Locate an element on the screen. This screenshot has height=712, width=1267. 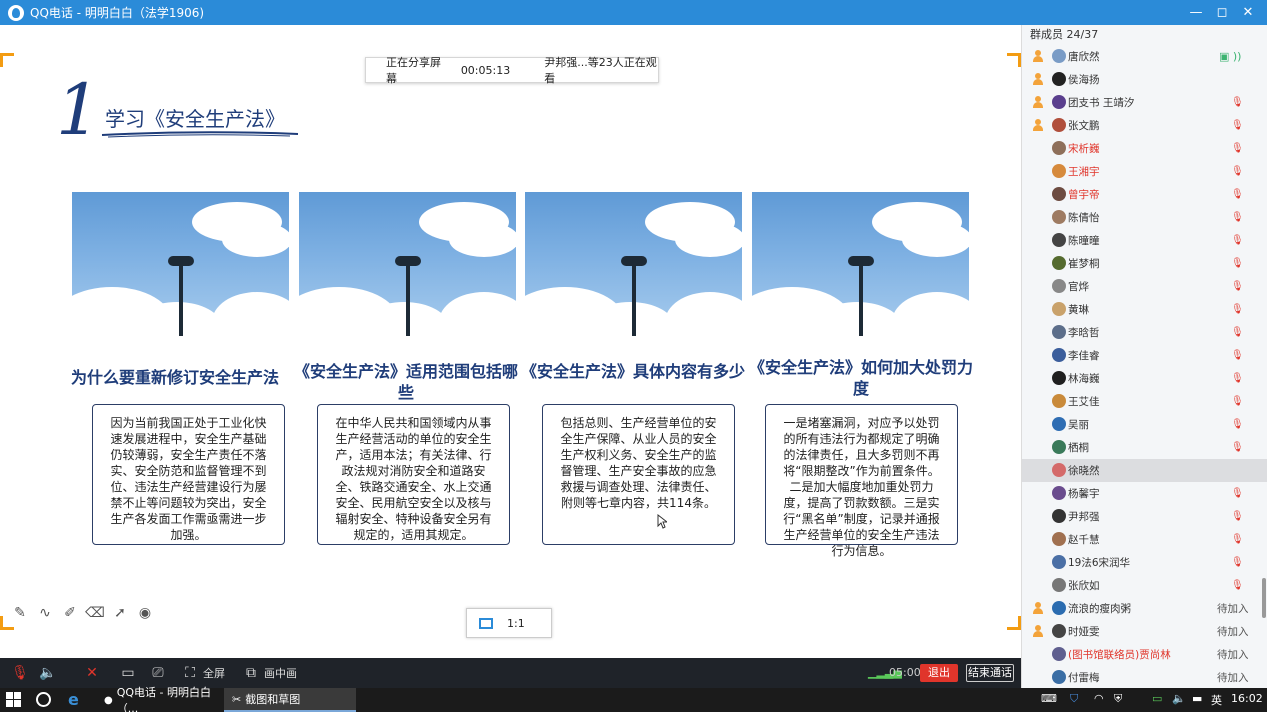
member-row: 赵千慧 🎙 is located at coordinates (1144, 539).